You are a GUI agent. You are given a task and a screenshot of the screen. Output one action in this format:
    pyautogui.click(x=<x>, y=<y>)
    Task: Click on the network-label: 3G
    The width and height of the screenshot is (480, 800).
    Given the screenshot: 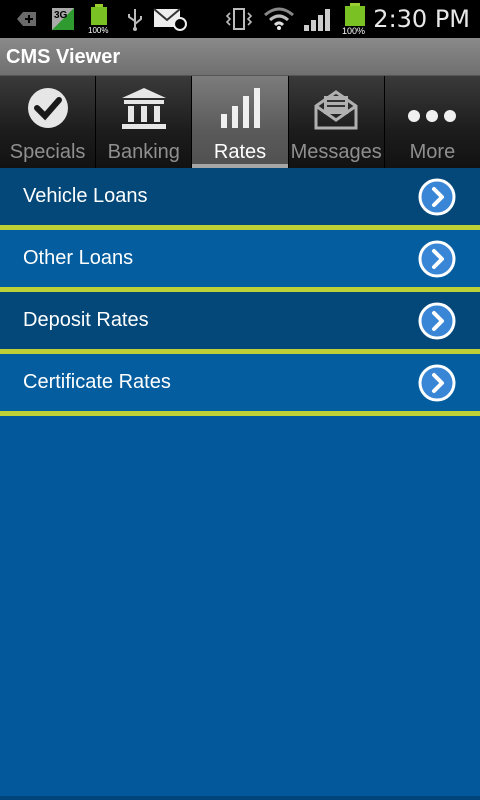 What is the action you would take?
    pyautogui.click(x=61, y=15)
    